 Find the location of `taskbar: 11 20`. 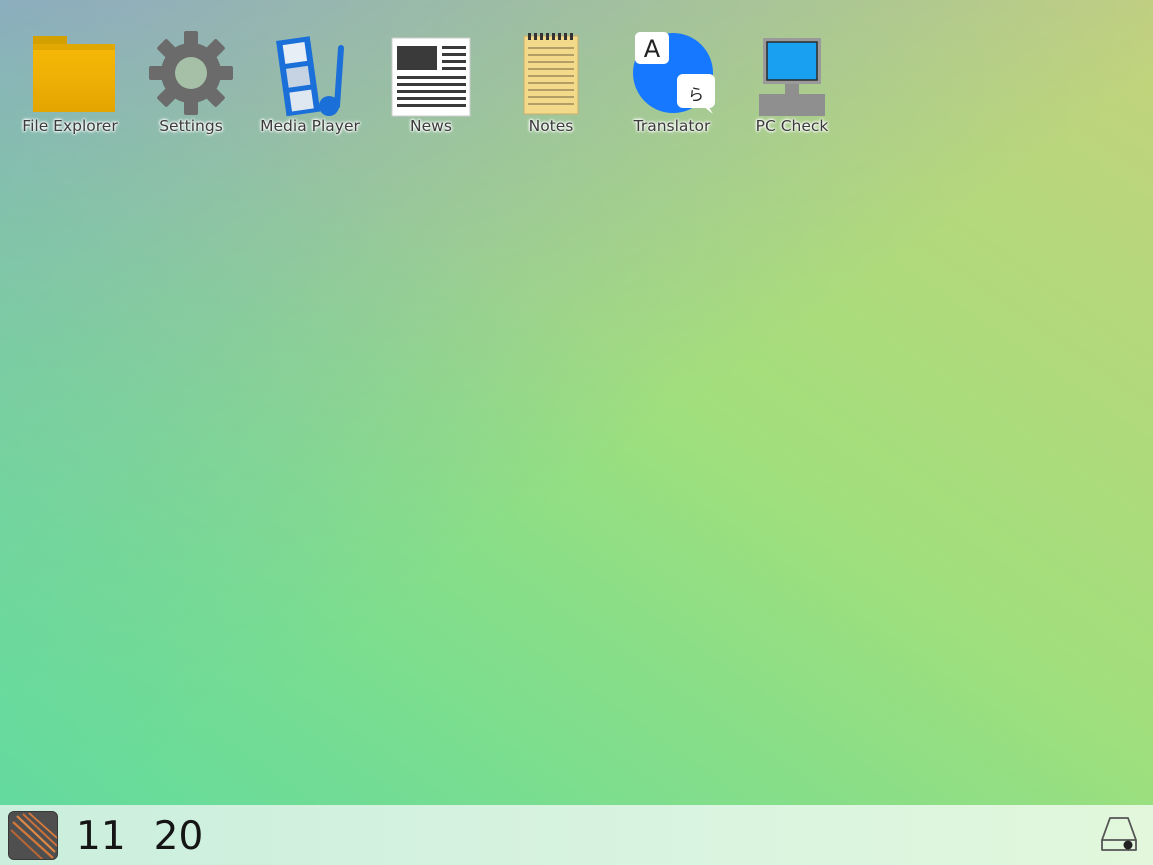

taskbar: 11 20 is located at coordinates (576, 835).